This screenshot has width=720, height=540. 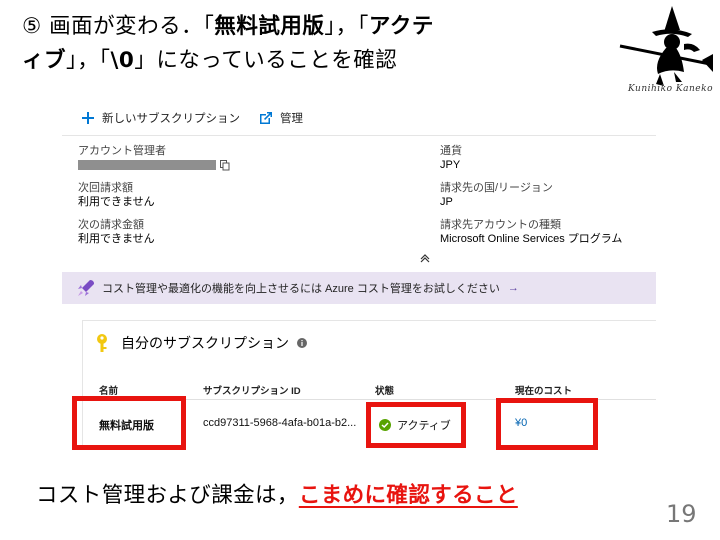 What do you see at coordinates (252, 390) in the screenshot?
I see `column-header-subscription-id: サブスクリプション ID` at bounding box center [252, 390].